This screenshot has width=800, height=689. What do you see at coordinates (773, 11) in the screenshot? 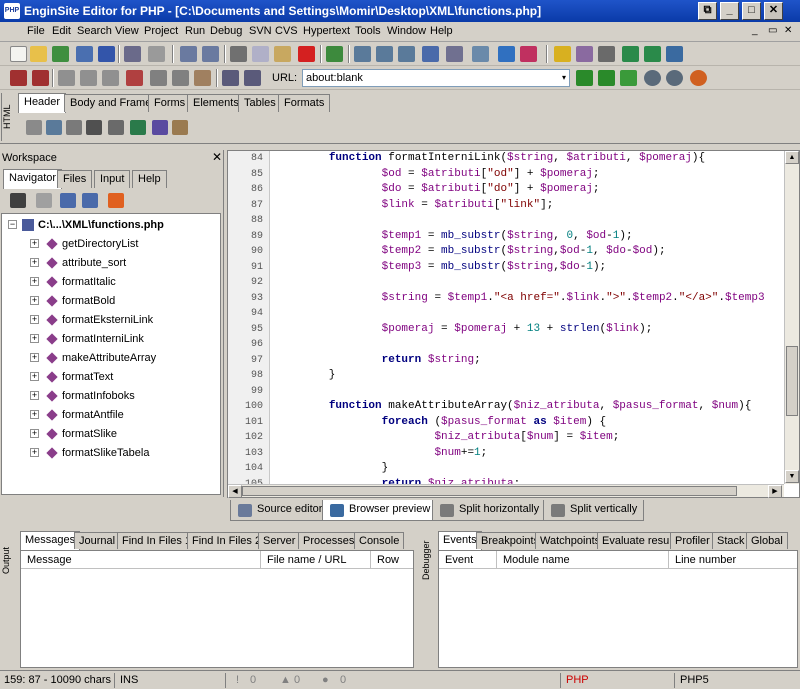
I see `close-button: ✕` at bounding box center [773, 11].